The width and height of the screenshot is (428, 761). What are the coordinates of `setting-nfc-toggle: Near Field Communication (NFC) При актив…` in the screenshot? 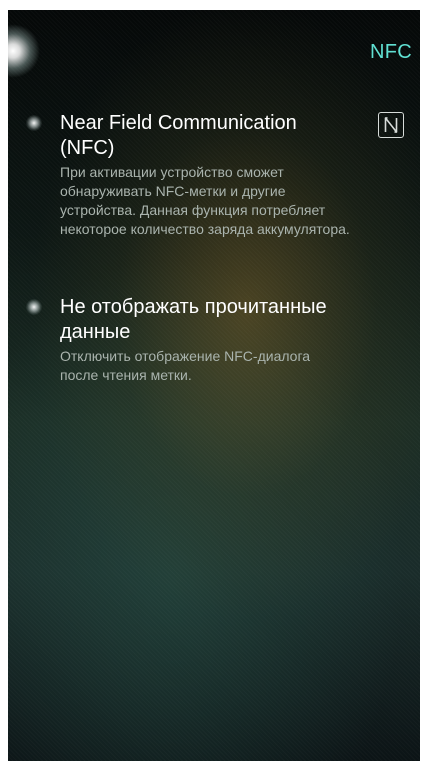 It's located at (216, 175).